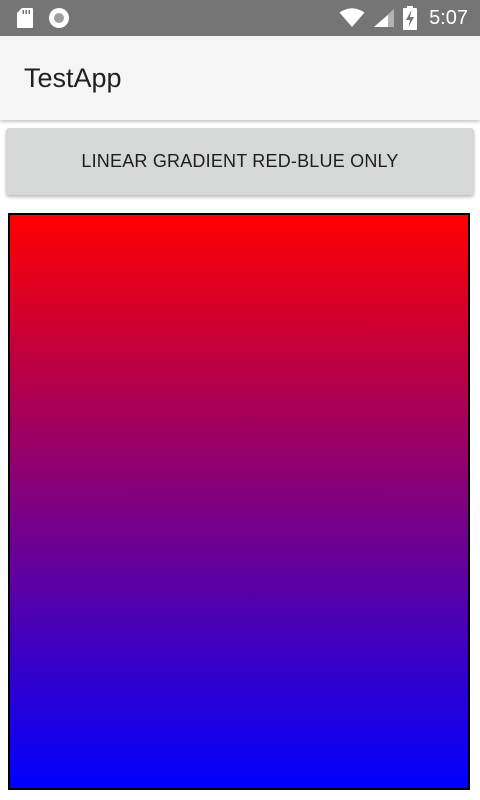  What do you see at coordinates (73, 78) in the screenshot?
I see `app-title: TestApp` at bounding box center [73, 78].